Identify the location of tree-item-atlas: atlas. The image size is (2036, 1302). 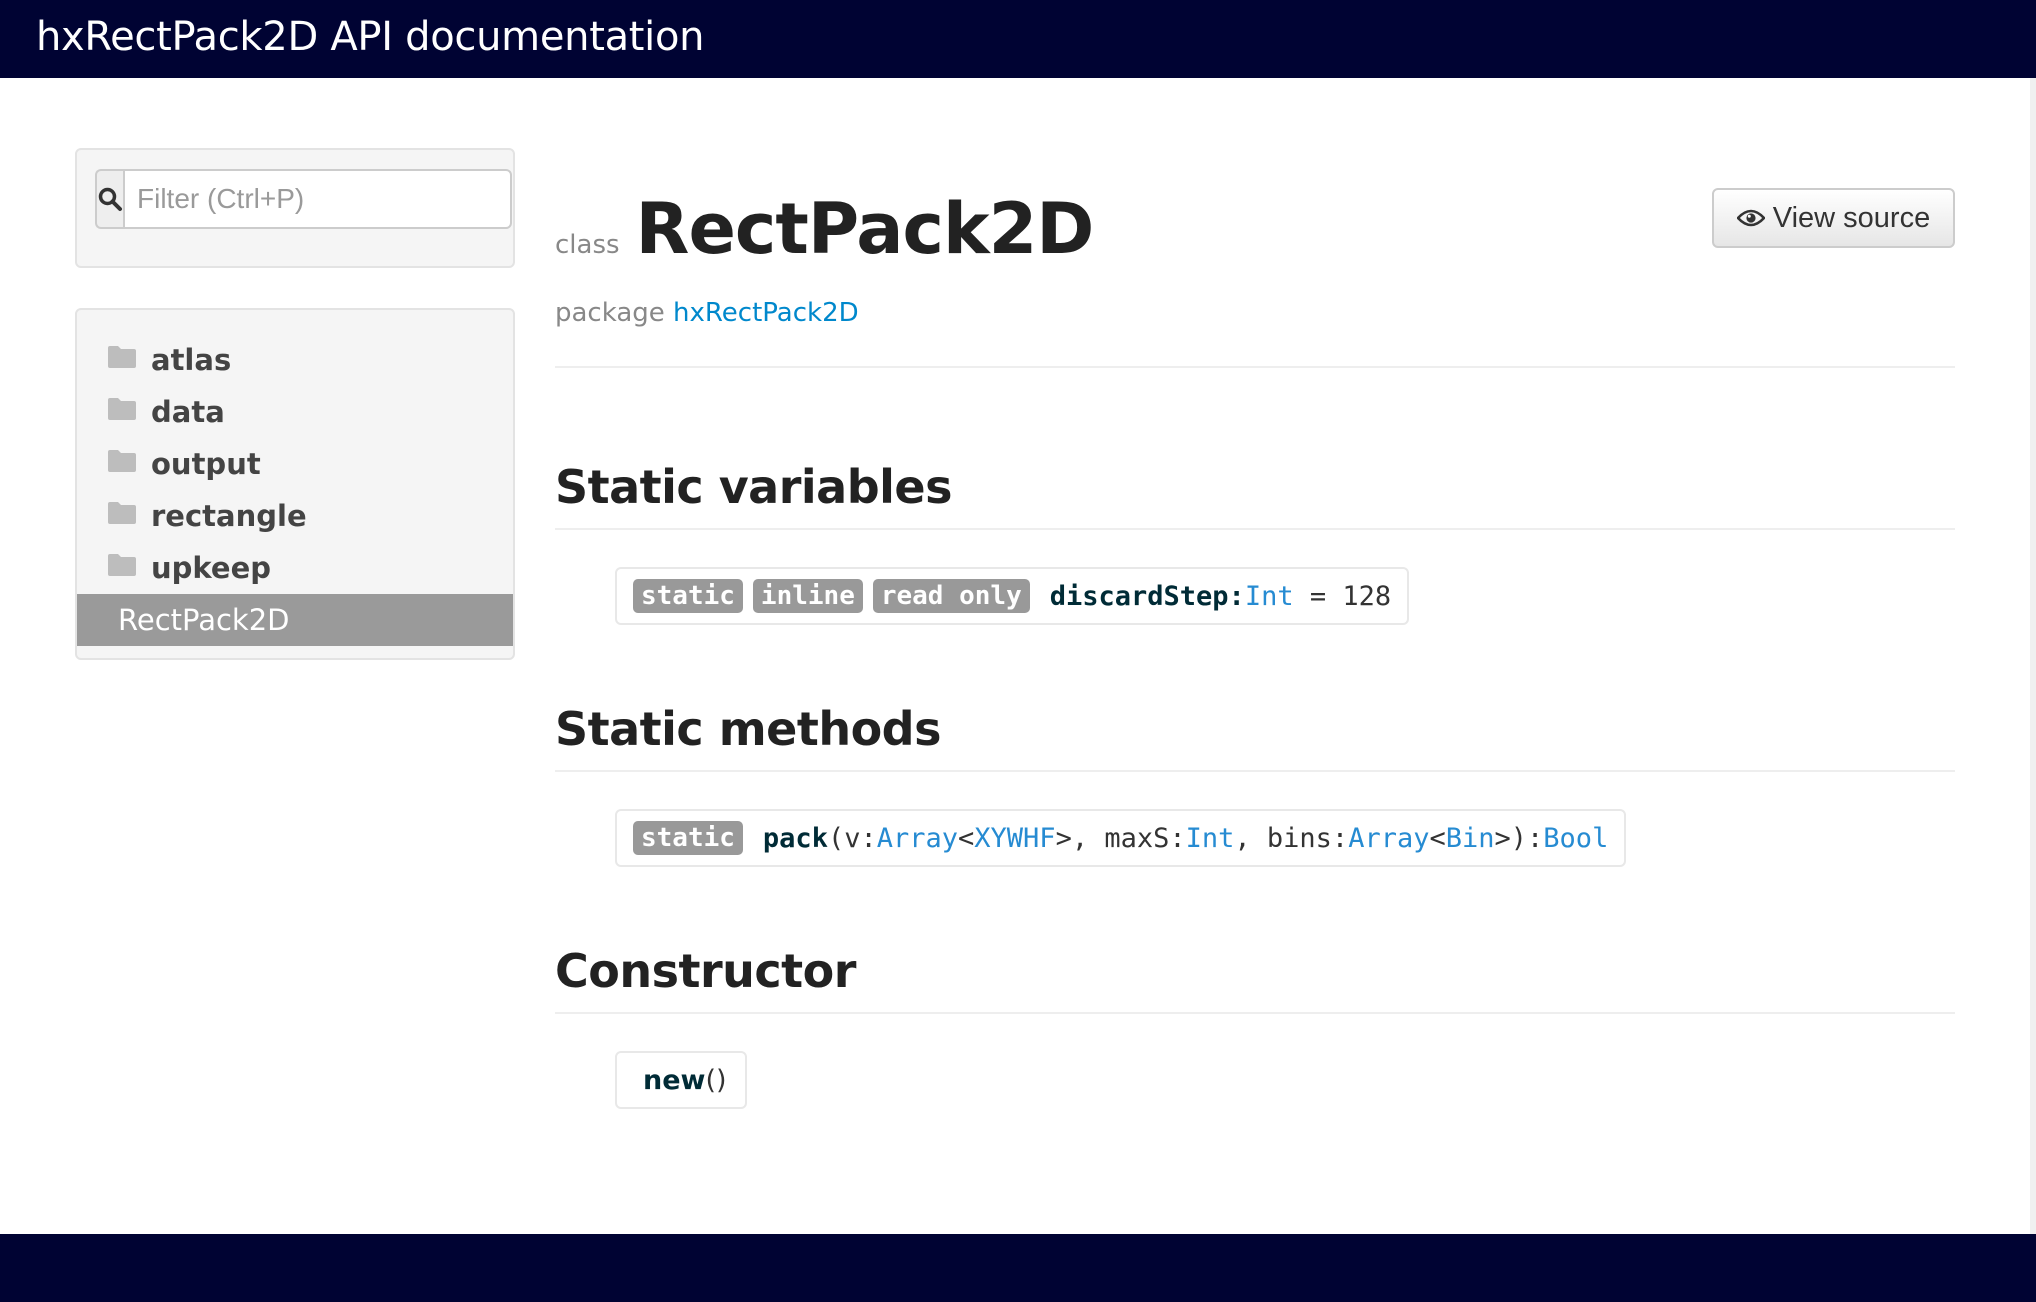
(295, 360).